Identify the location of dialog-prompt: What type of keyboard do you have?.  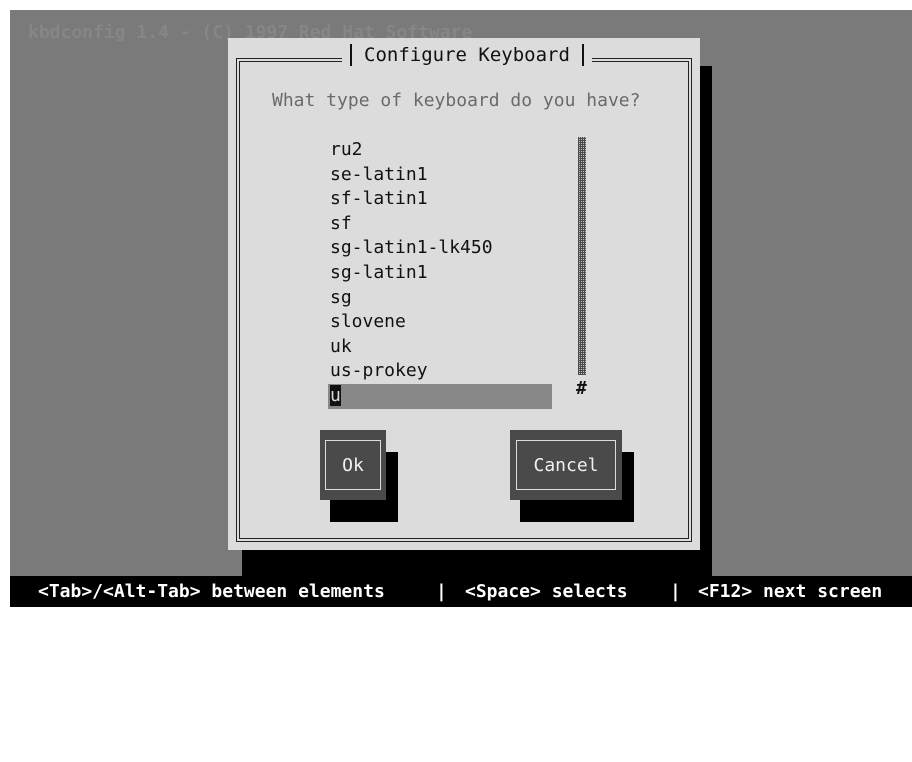
(456, 100).